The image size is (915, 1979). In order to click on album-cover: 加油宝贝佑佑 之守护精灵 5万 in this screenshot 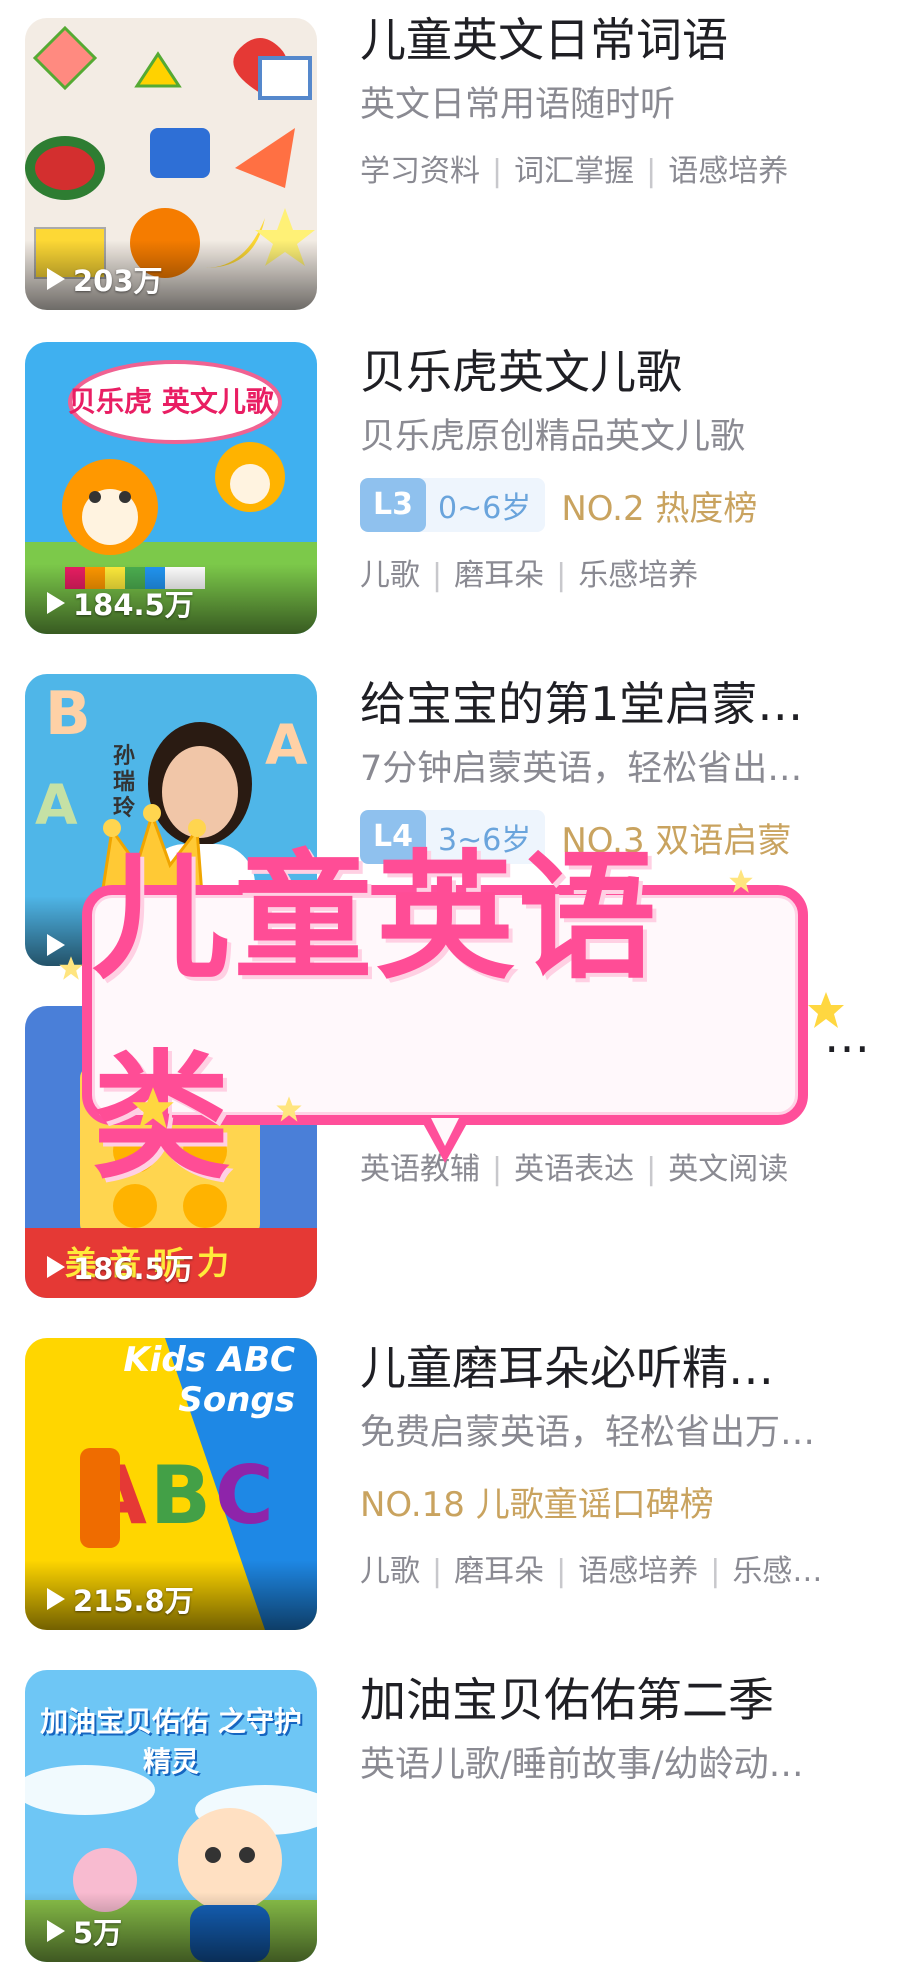, I will do `click(171, 1816)`.